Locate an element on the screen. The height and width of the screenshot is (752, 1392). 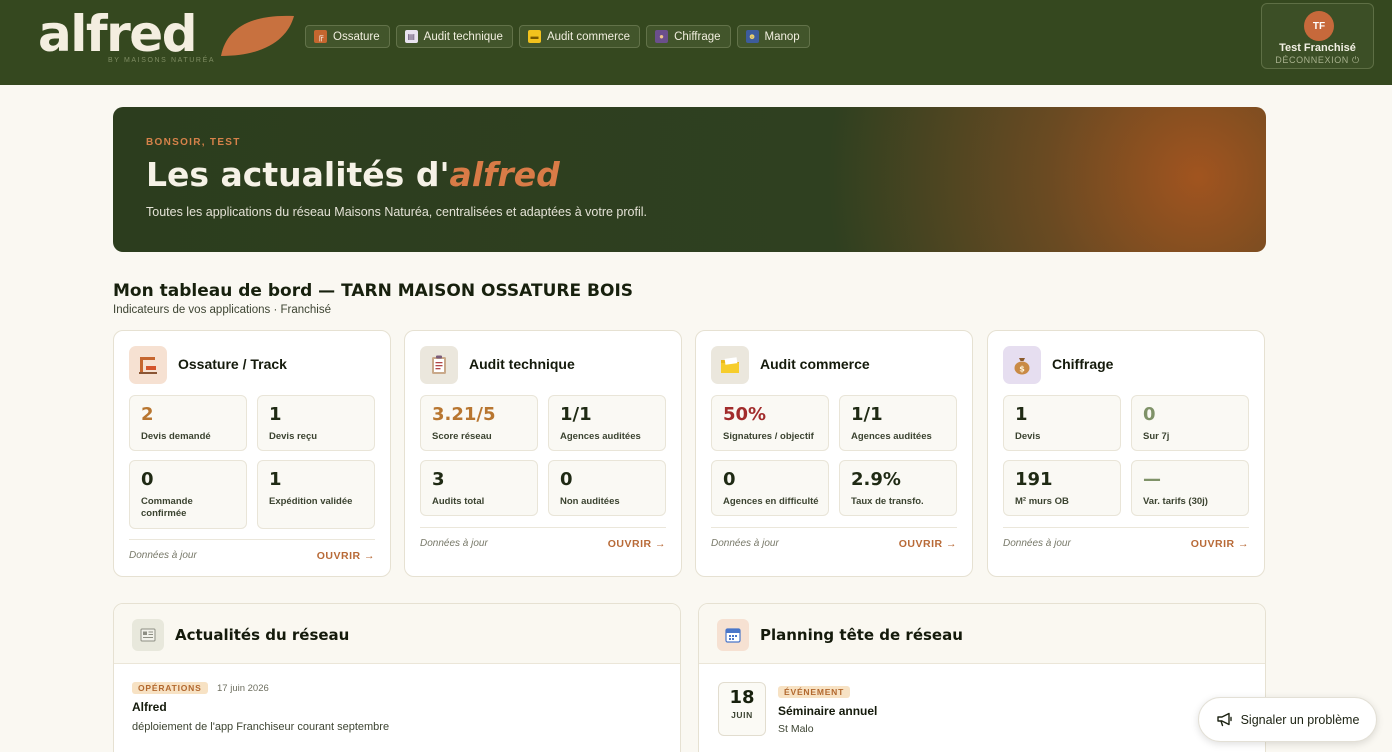
folder-icon: ▬ is located at coordinates (534, 36).